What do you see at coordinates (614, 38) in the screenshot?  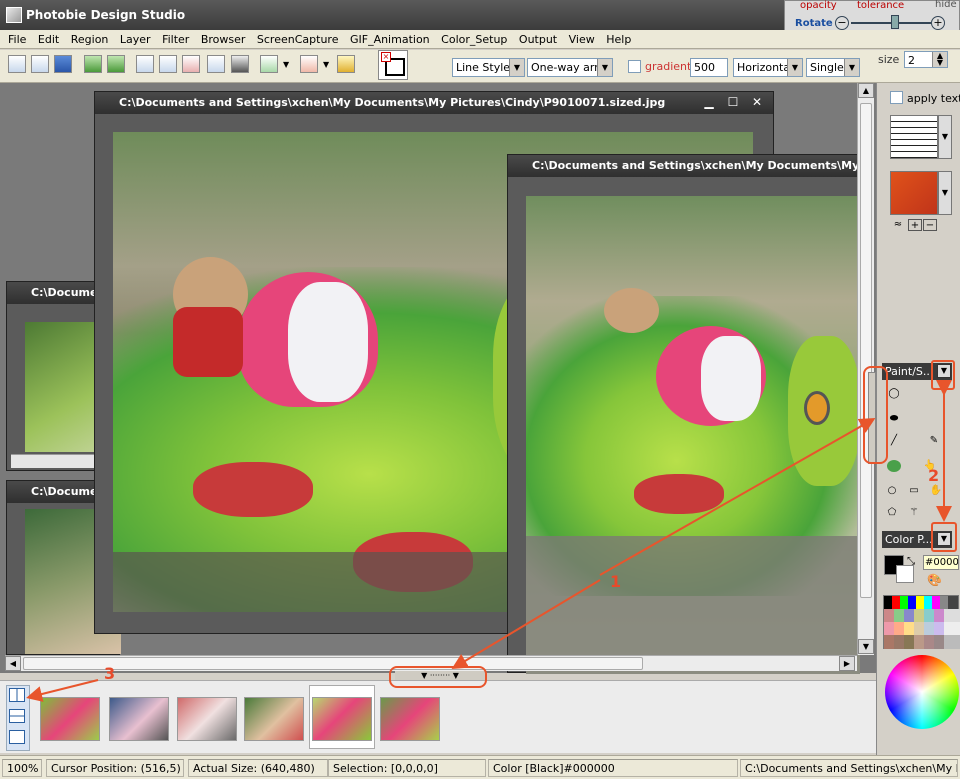 I see `menu-help: Help` at bounding box center [614, 38].